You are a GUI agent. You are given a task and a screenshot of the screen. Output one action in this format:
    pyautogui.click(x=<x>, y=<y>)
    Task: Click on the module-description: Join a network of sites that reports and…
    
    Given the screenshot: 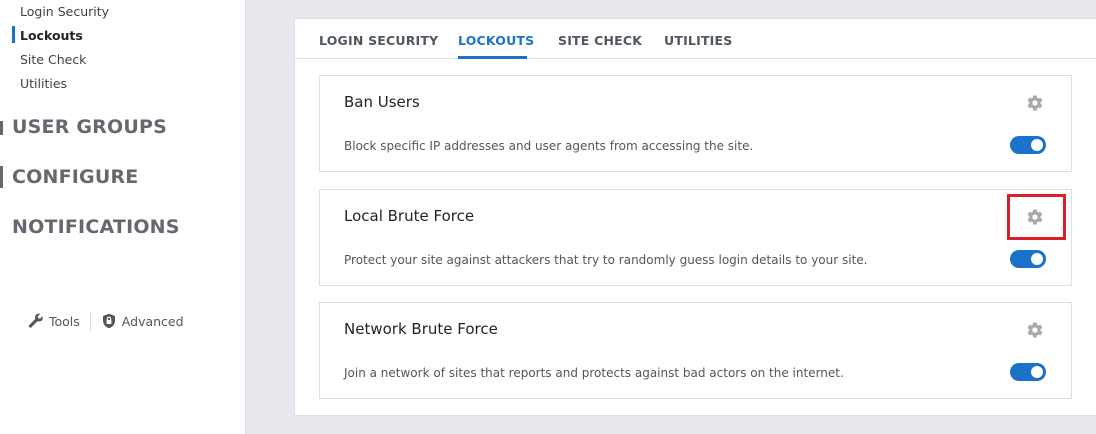 What is the action you would take?
    pyautogui.click(x=594, y=373)
    